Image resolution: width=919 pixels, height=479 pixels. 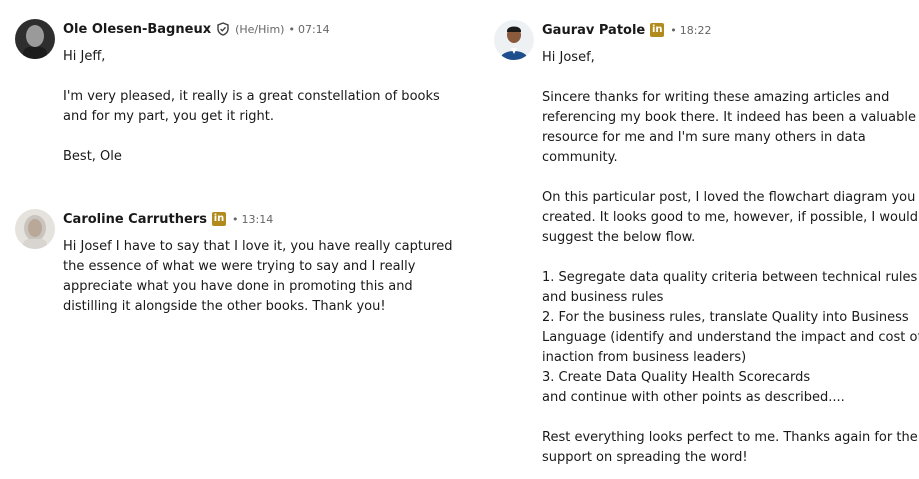 I want to click on message-line: and business rules, so click(x=603, y=297).